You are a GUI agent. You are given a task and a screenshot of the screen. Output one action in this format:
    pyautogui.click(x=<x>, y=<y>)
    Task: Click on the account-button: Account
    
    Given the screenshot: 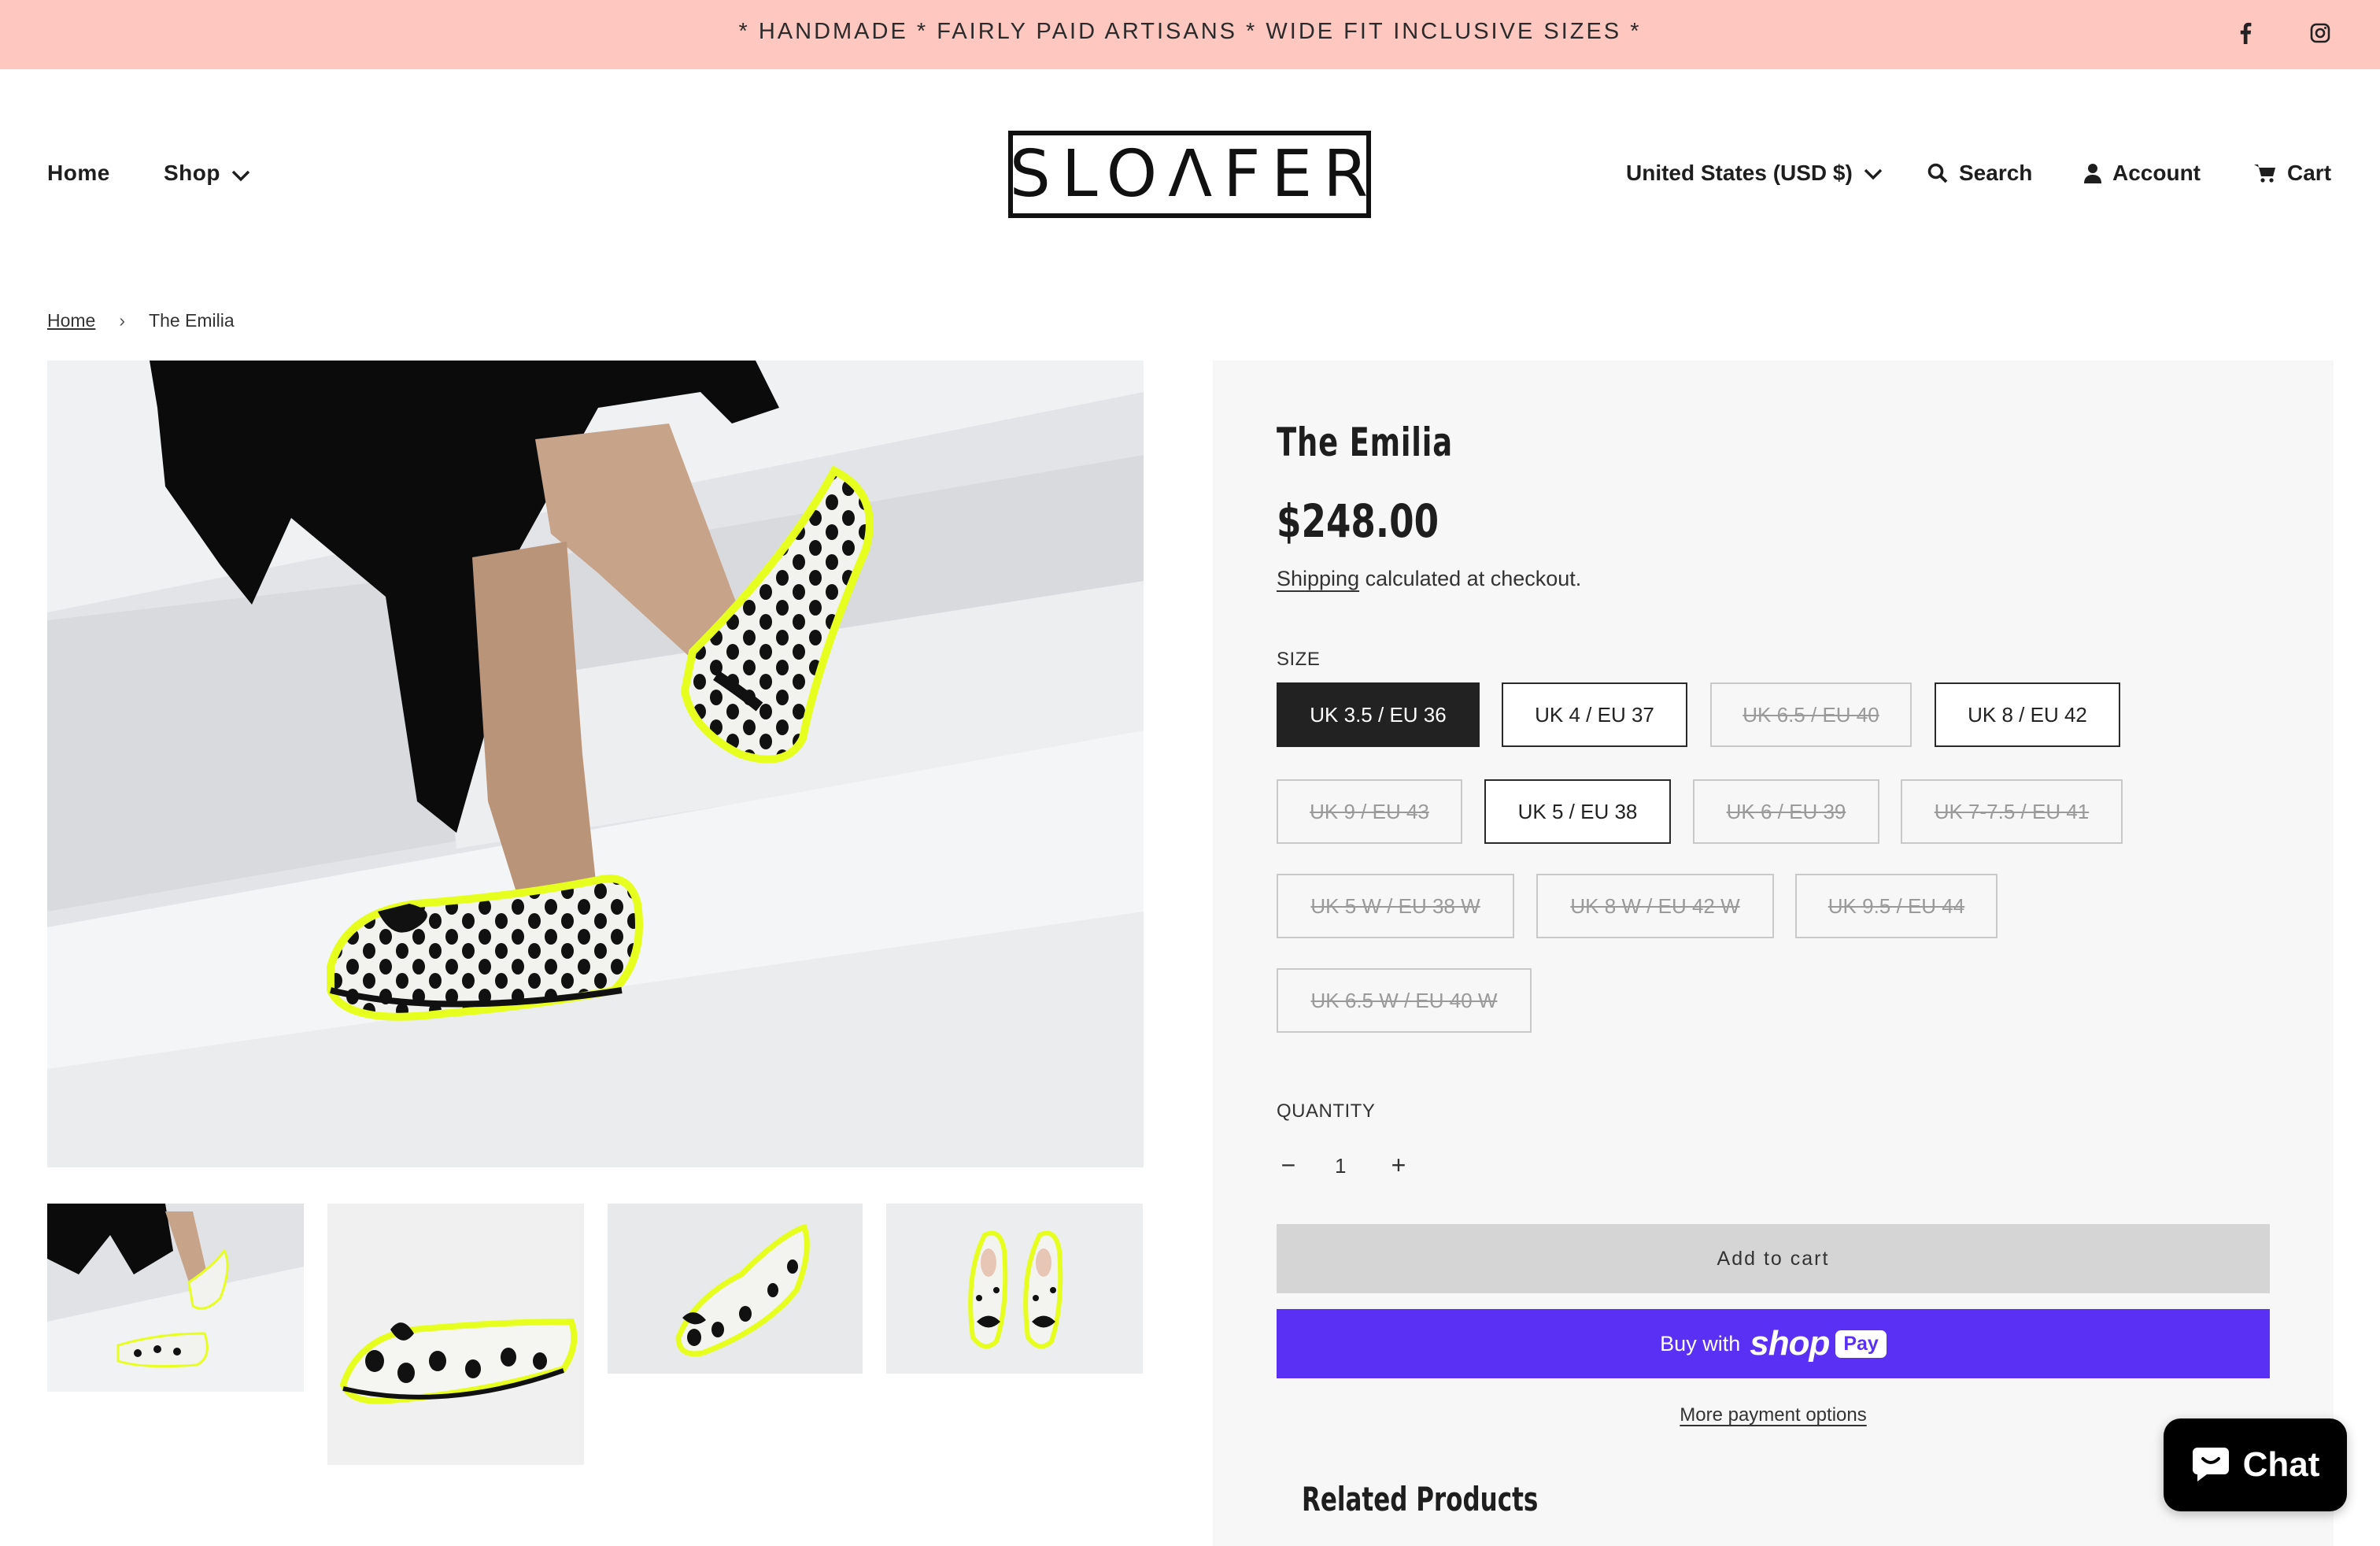 What is the action you would take?
    pyautogui.click(x=2142, y=173)
    